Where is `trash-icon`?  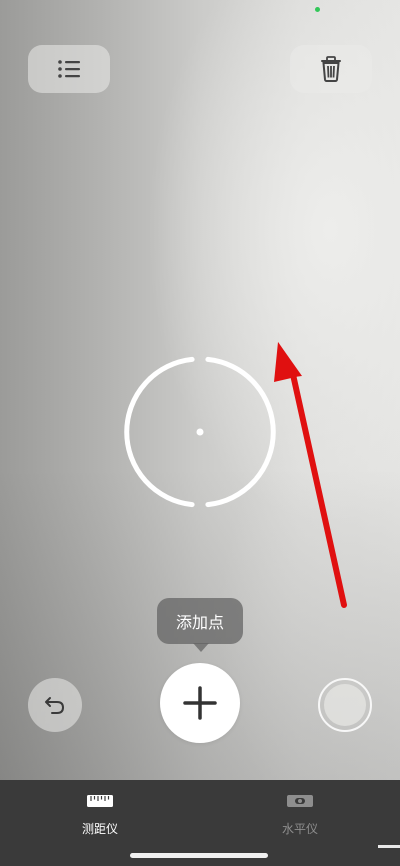 trash-icon is located at coordinates (331, 69).